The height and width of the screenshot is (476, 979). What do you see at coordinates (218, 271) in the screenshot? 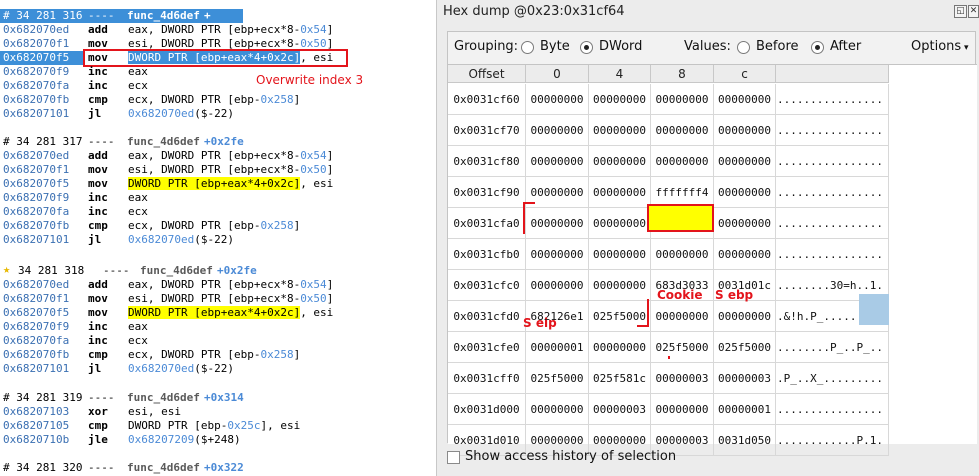
I see `block-header: 34 281 318 ---- func_4d6def +0x2fe` at bounding box center [218, 271].